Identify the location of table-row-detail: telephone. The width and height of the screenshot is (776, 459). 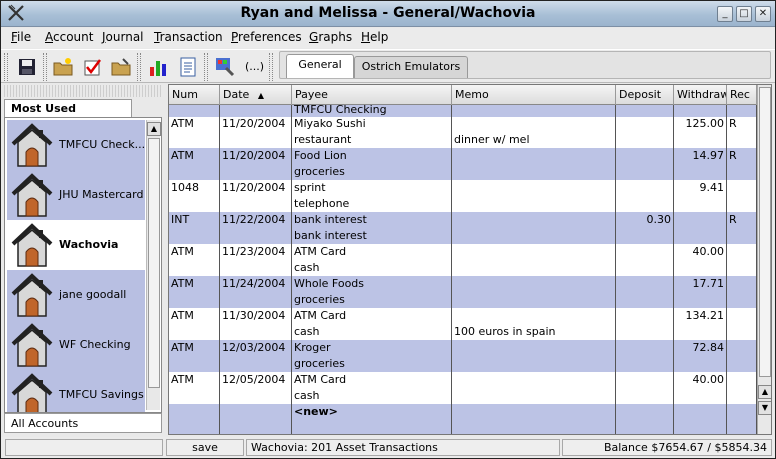
(462, 204).